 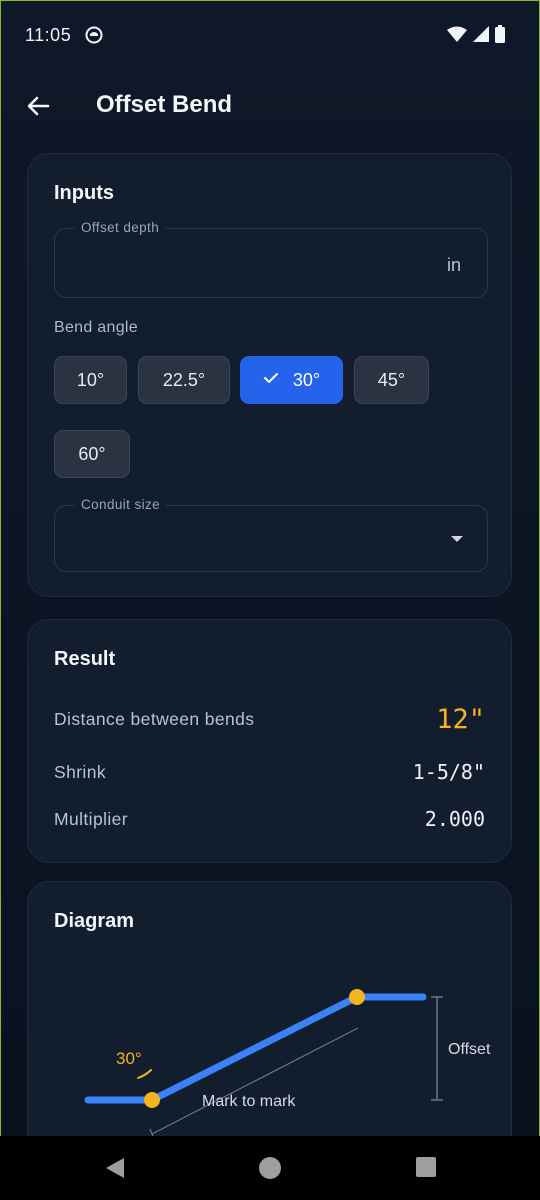 I want to click on offset-depth-label: Offset depth, so click(x=120, y=227).